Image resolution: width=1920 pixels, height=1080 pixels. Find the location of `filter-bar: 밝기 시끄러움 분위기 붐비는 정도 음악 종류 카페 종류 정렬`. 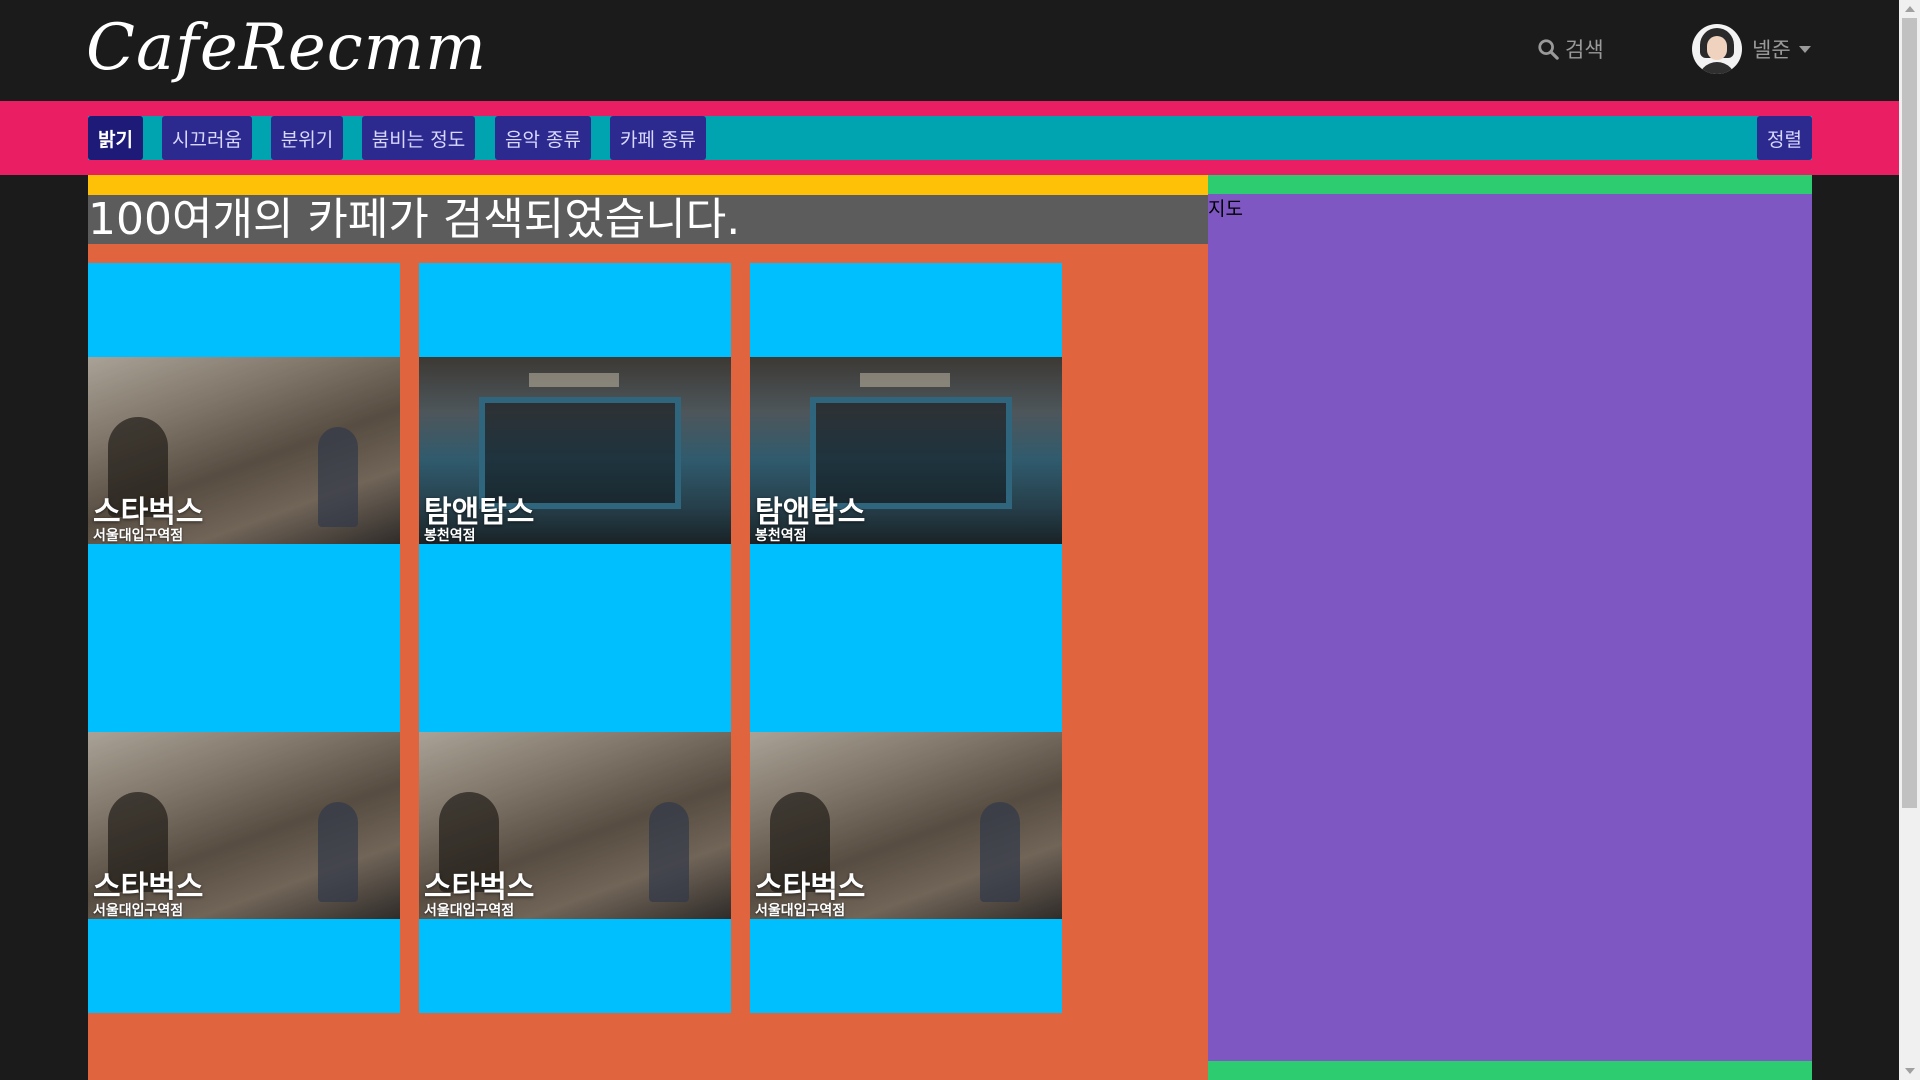

filter-bar: 밝기 시끄러움 분위기 붐비는 정도 음악 종류 카페 종류 정렬 is located at coordinates (949, 138).